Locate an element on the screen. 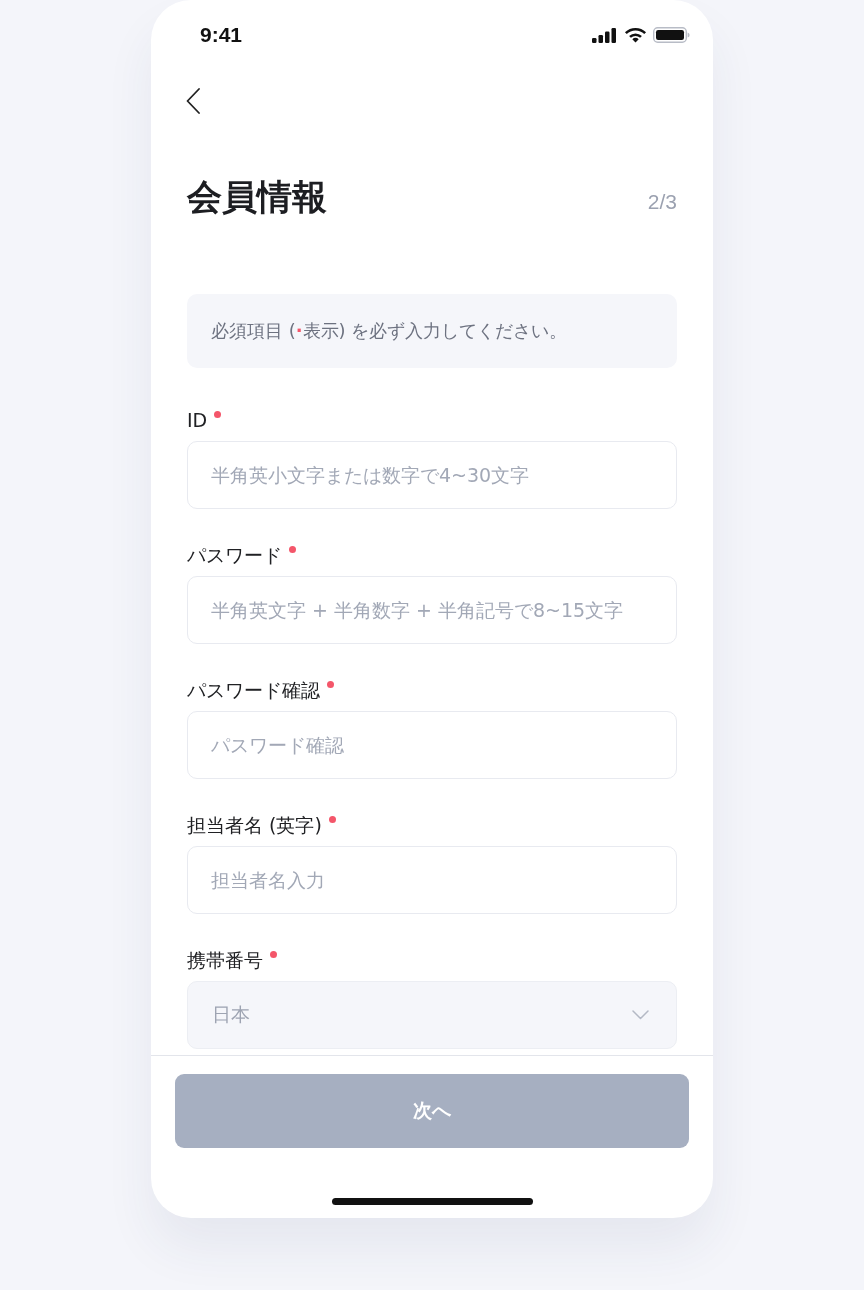  back-icon is located at coordinates (193, 101).